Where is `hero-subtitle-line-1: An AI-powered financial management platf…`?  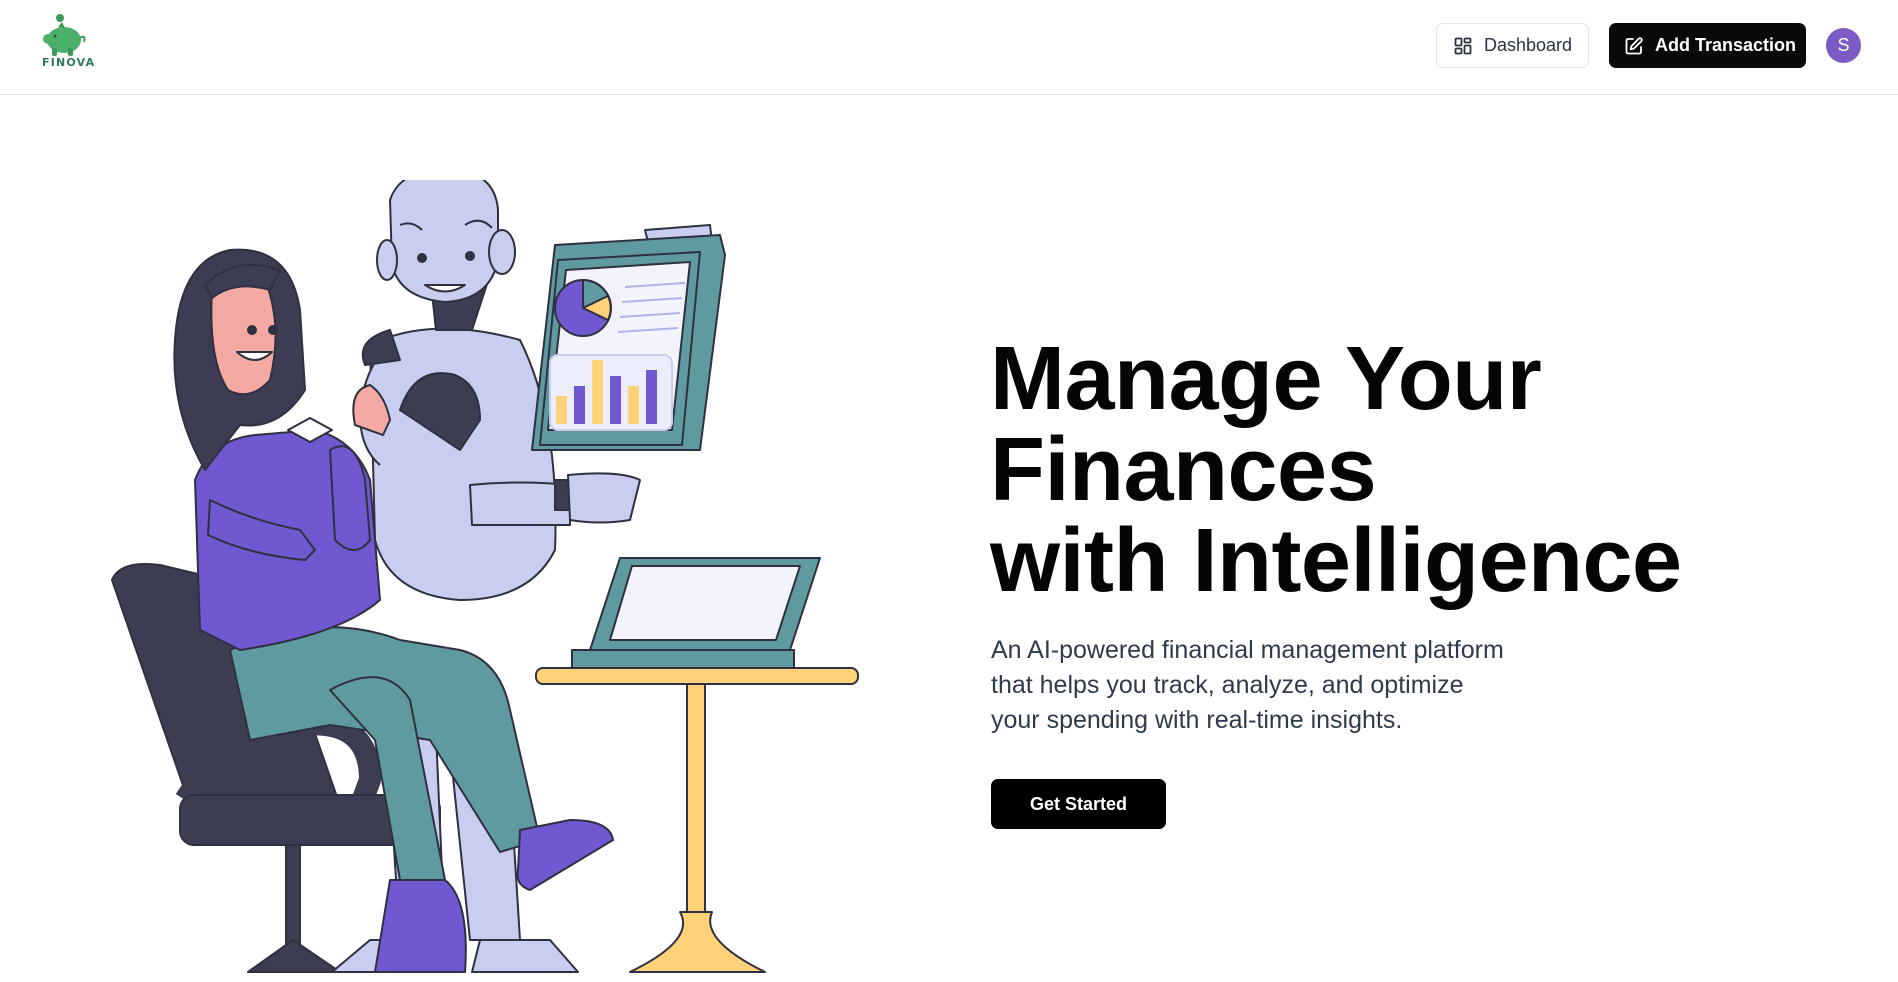
hero-subtitle-line-1: An AI-powered financial management platf… is located at coordinates (1247, 650).